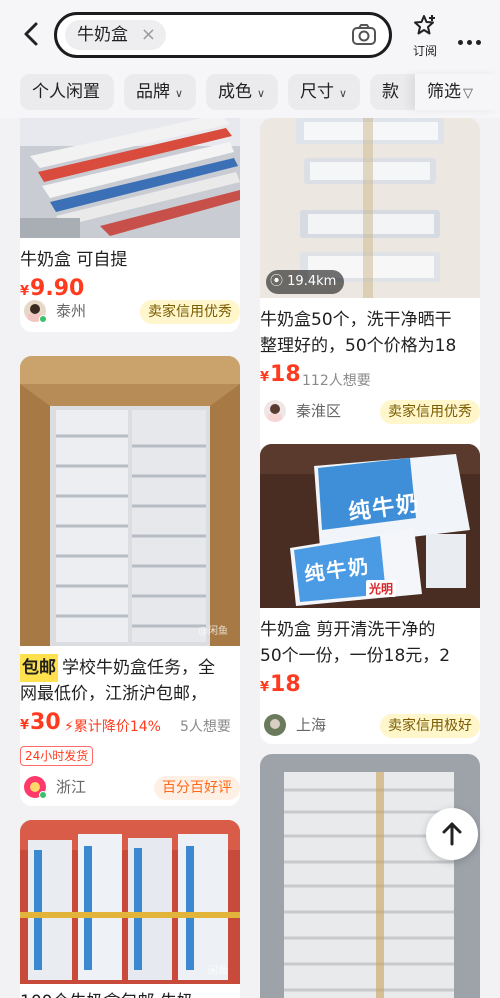  What do you see at coordinates (347, 630) in the screenshot?
I see `product-title-line-1: 牛奶盒 剪开清洗干净的` at bounding box center [347, 630].